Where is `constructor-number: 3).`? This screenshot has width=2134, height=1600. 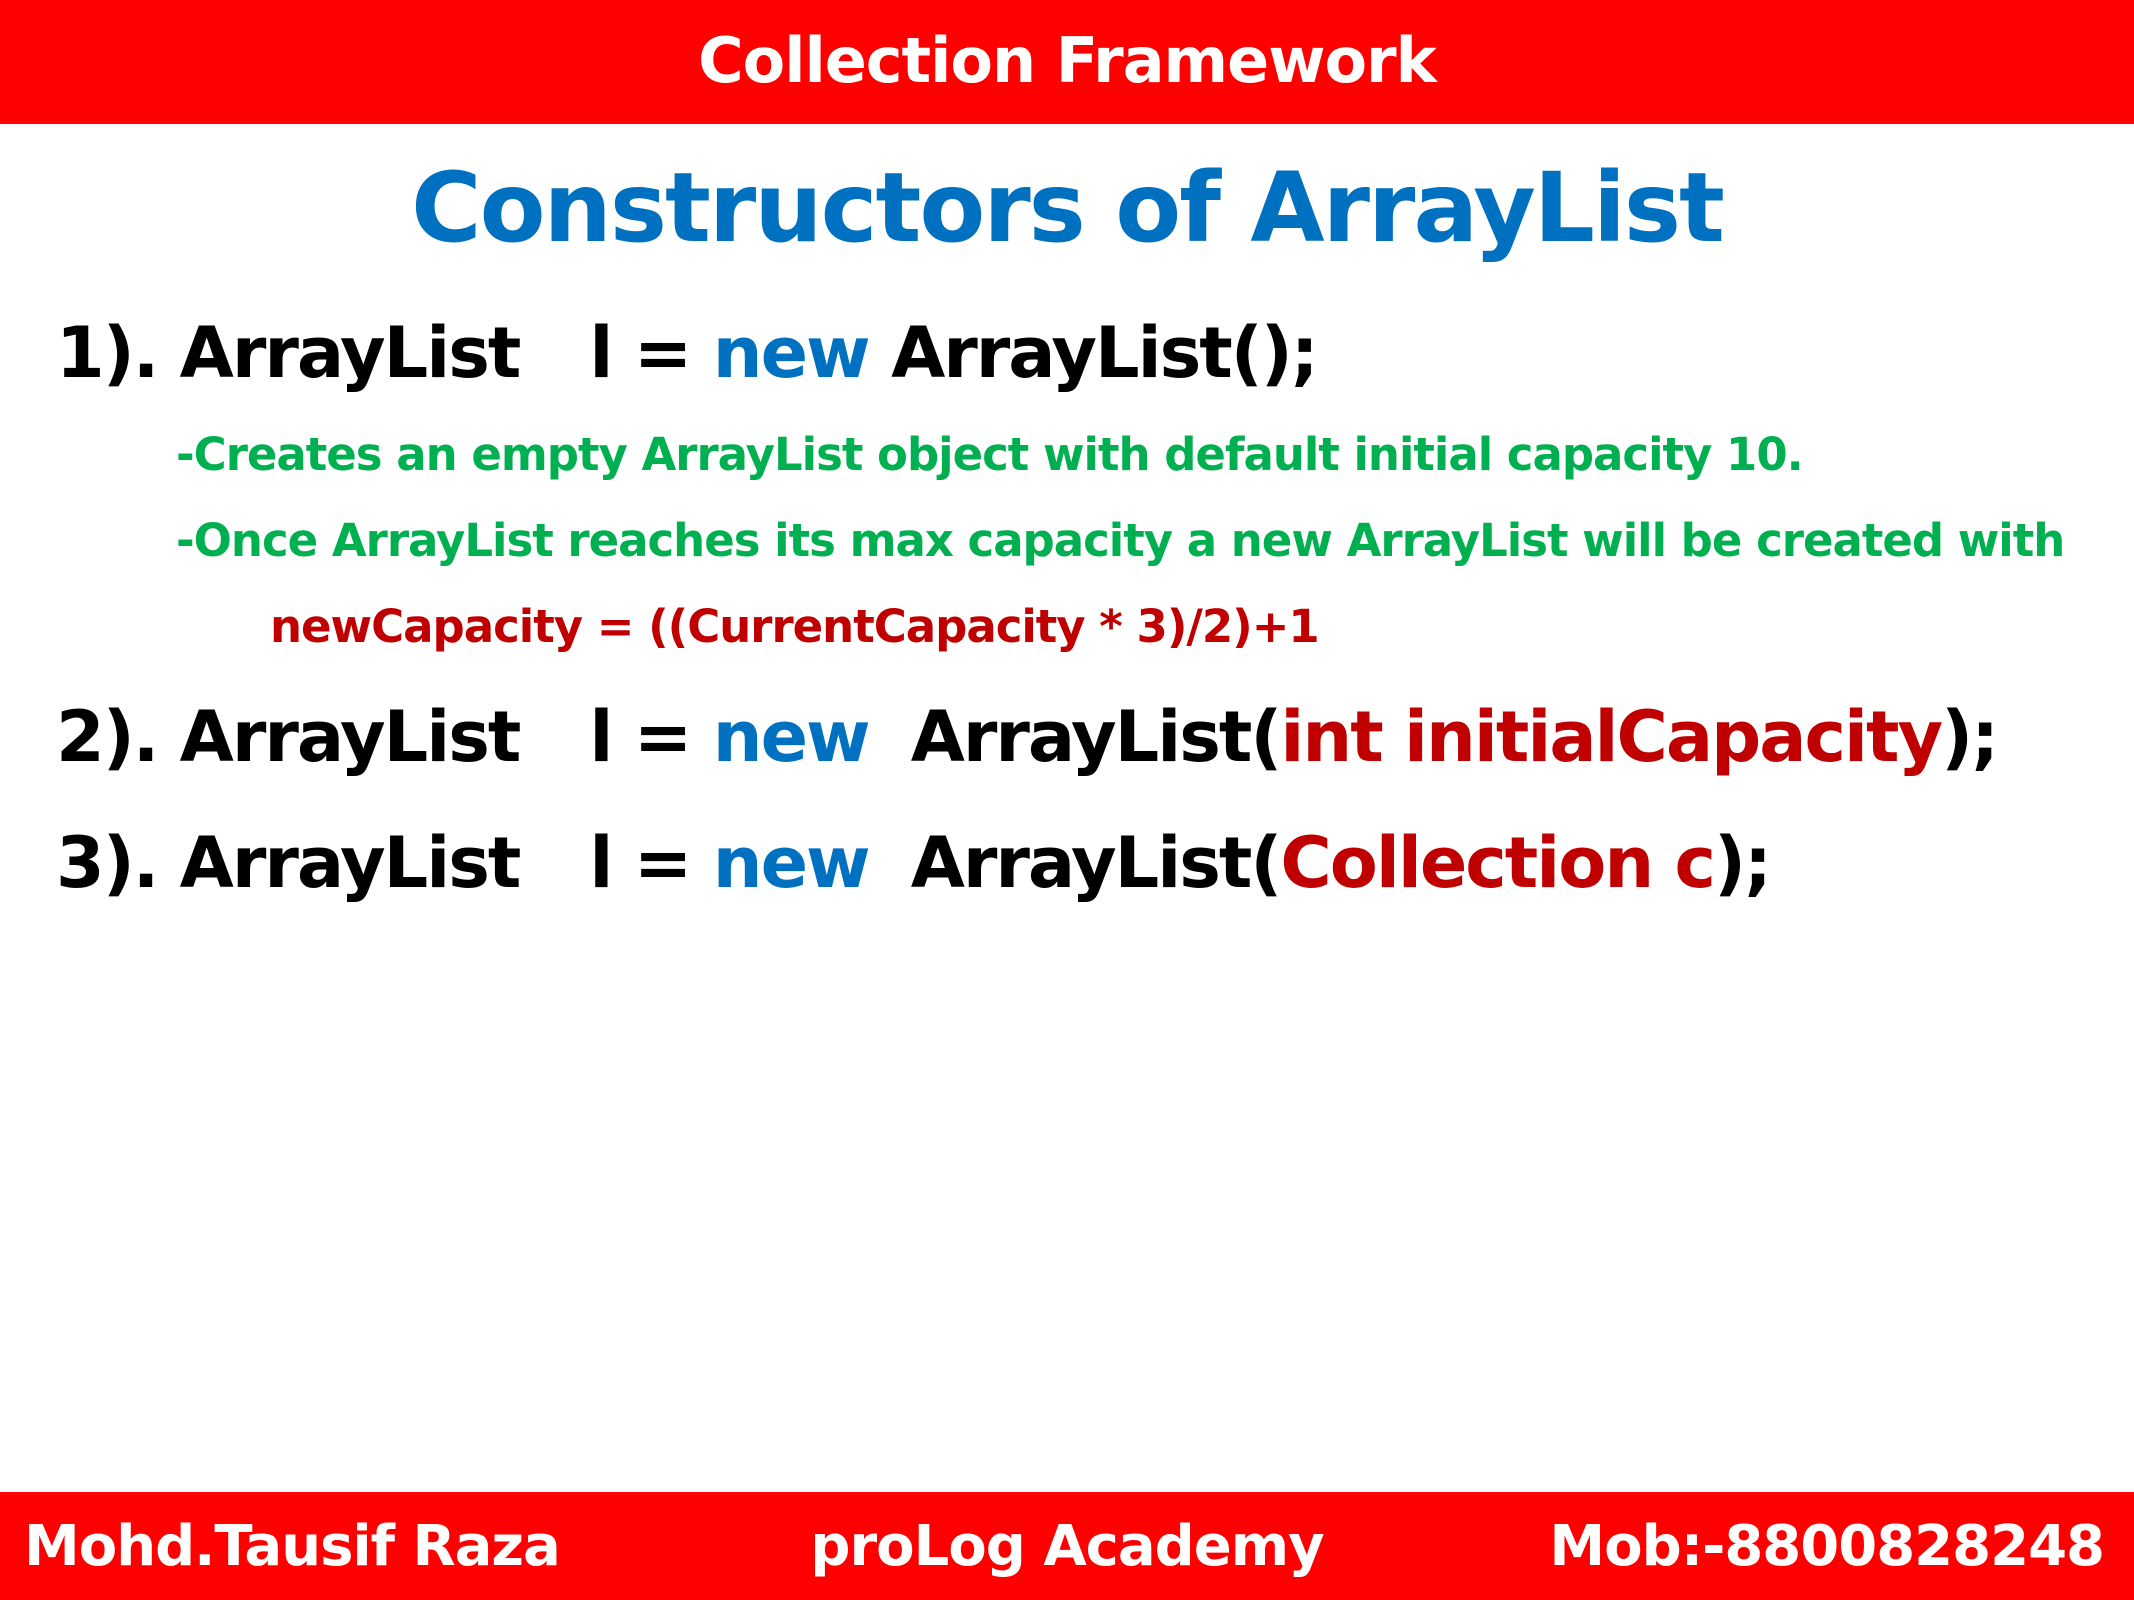 constructor-number: 3). is located at coordinates (107, 863).